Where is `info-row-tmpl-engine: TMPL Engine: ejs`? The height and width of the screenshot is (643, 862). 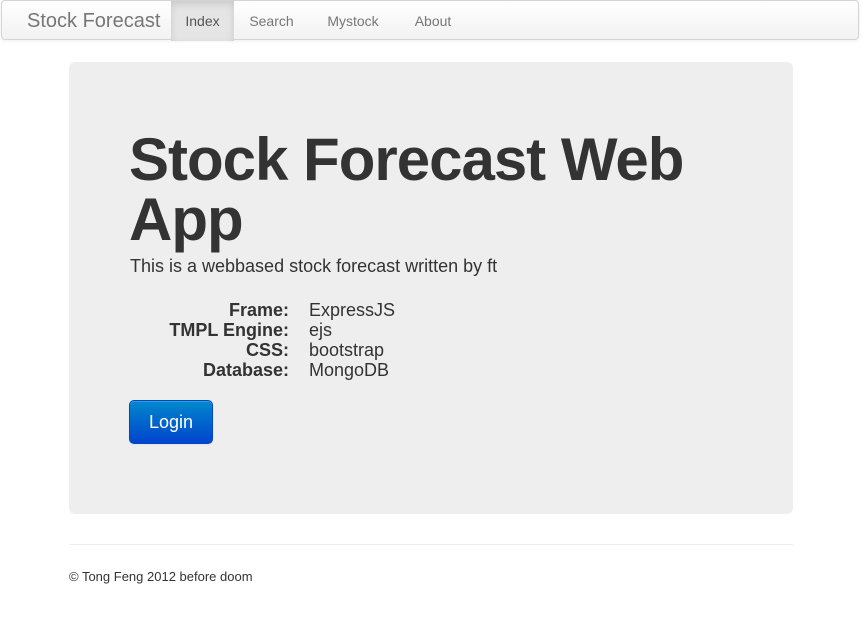
info-row-tmpl-engine: TMPL Engine: ejs is located at coordinates (431, 330).